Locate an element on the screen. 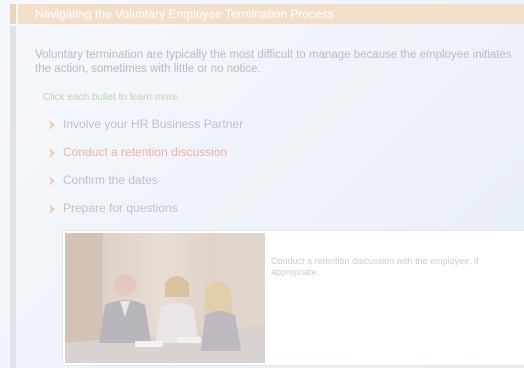  meeting-photo is located at coordinates (165, 298).